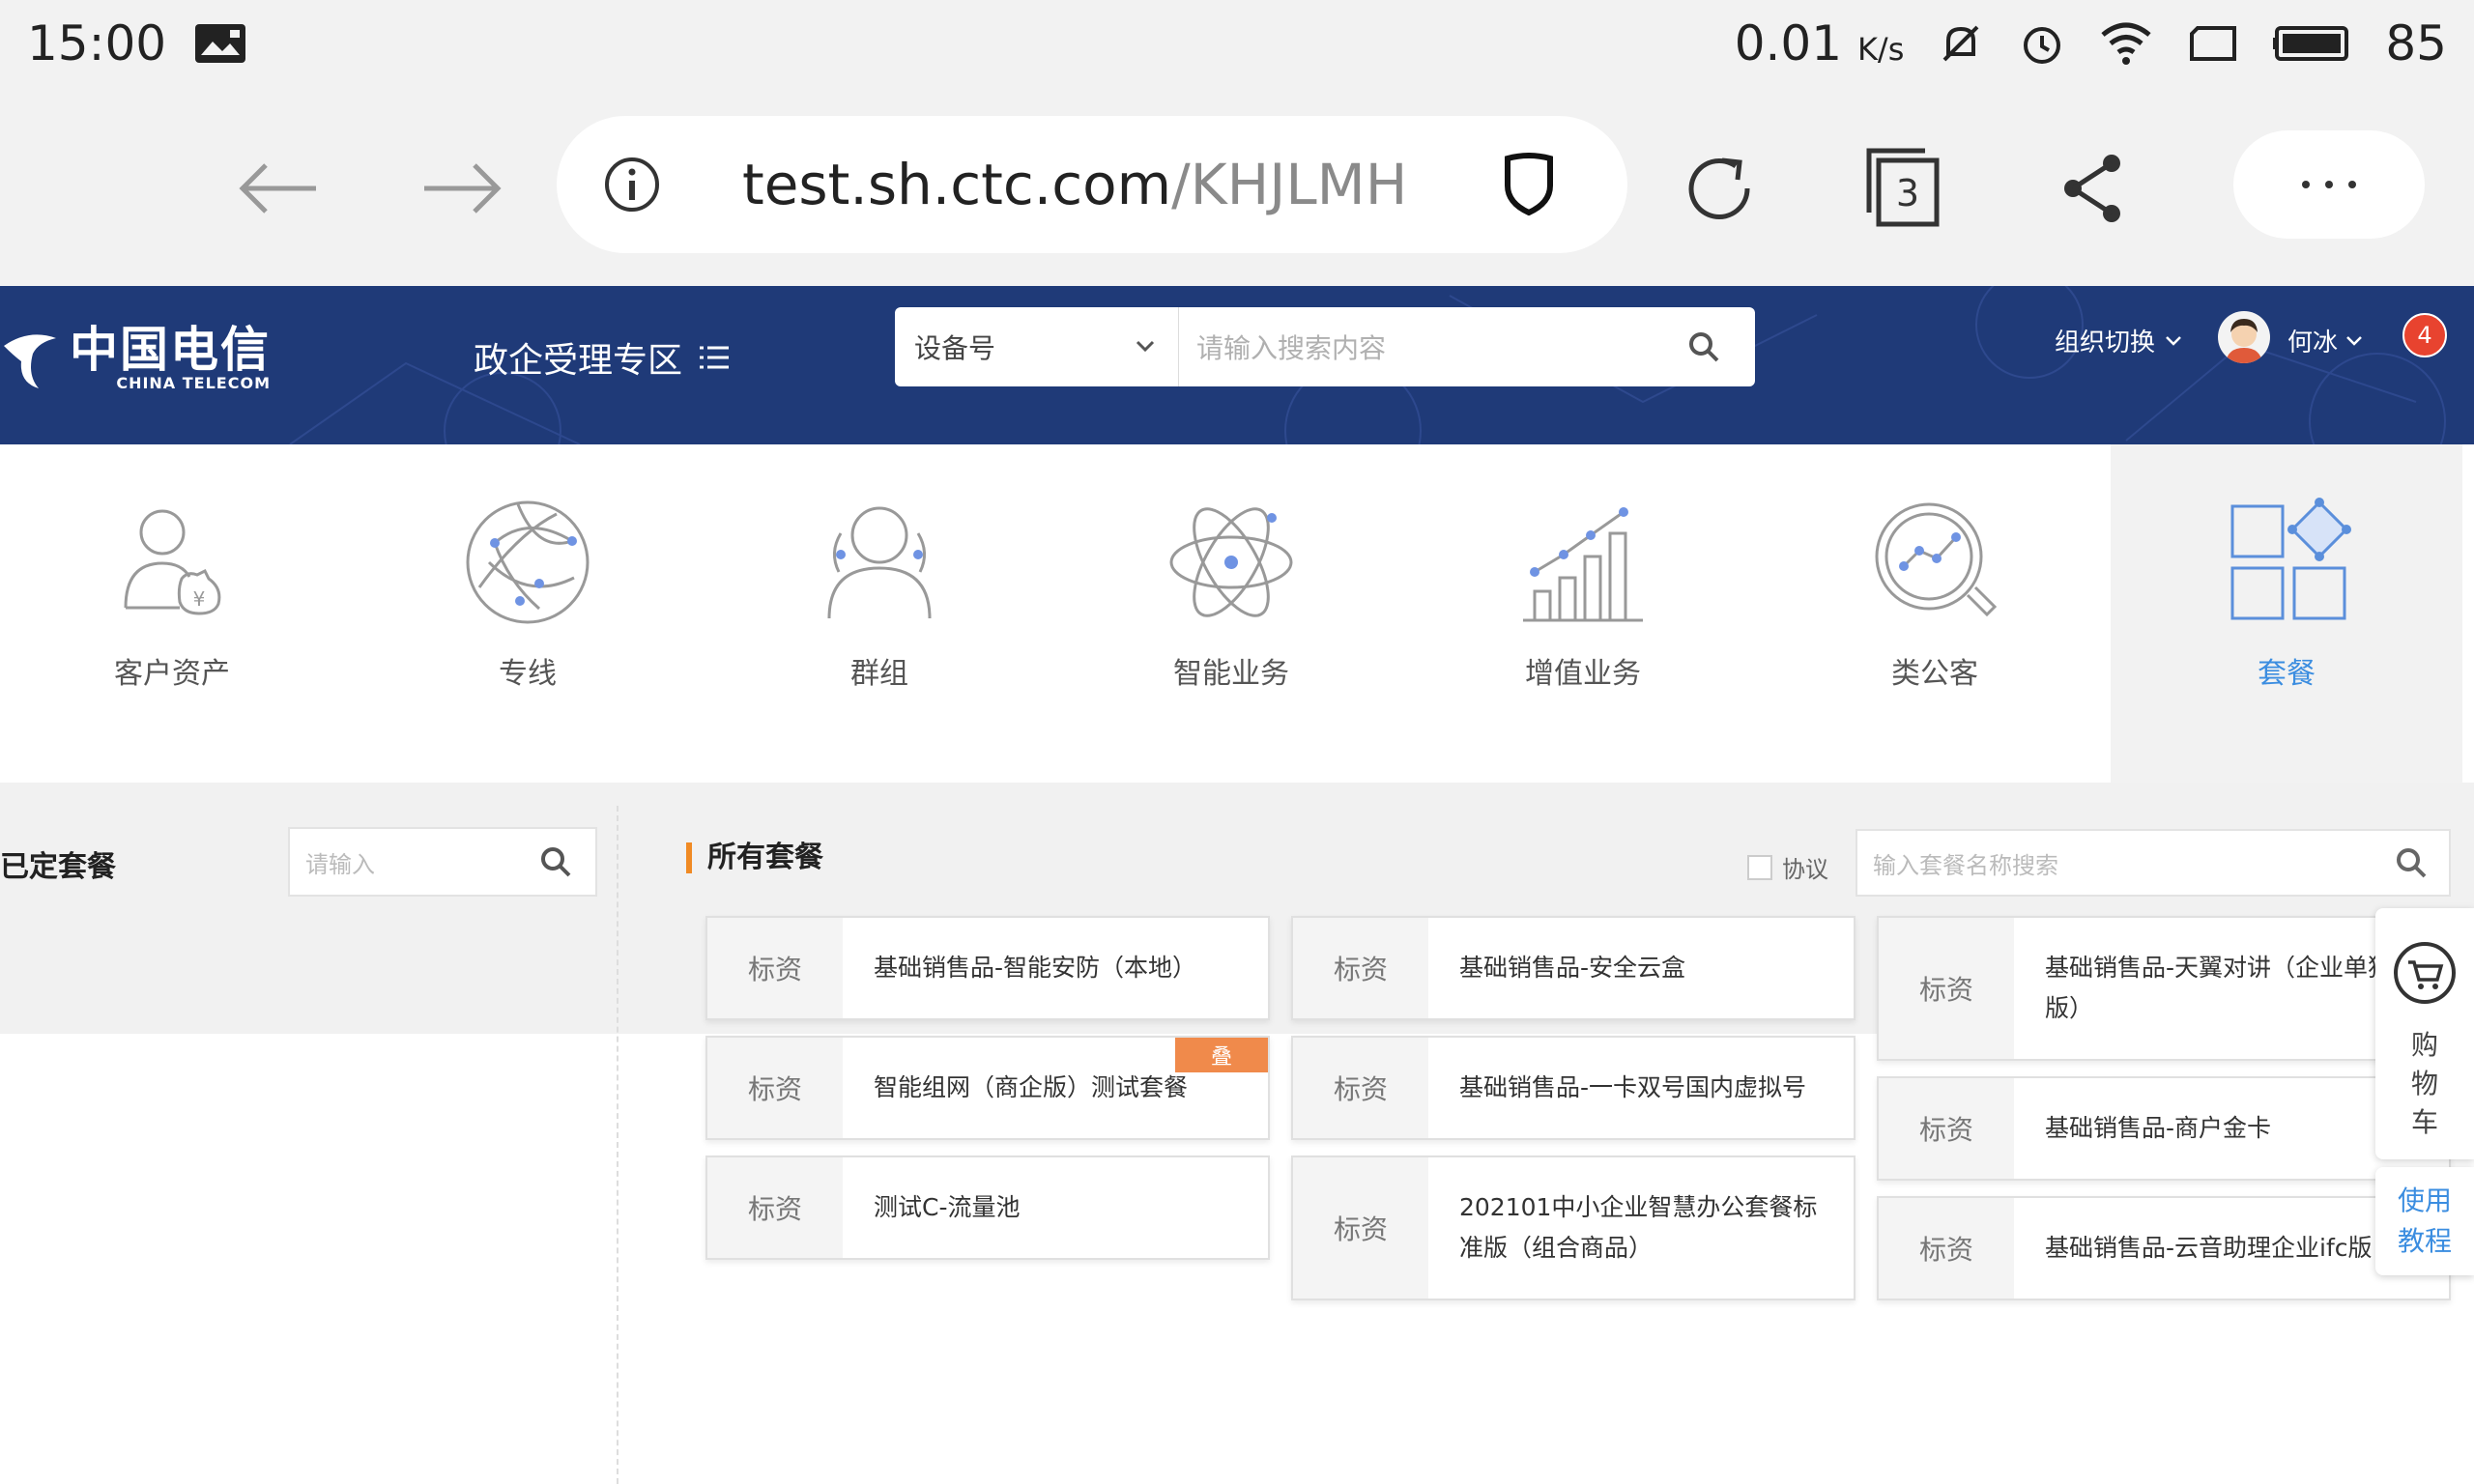 The width and height of the screenshot is (2474, 1484). I want to click on arrow-right-icon, so click(463, 189).